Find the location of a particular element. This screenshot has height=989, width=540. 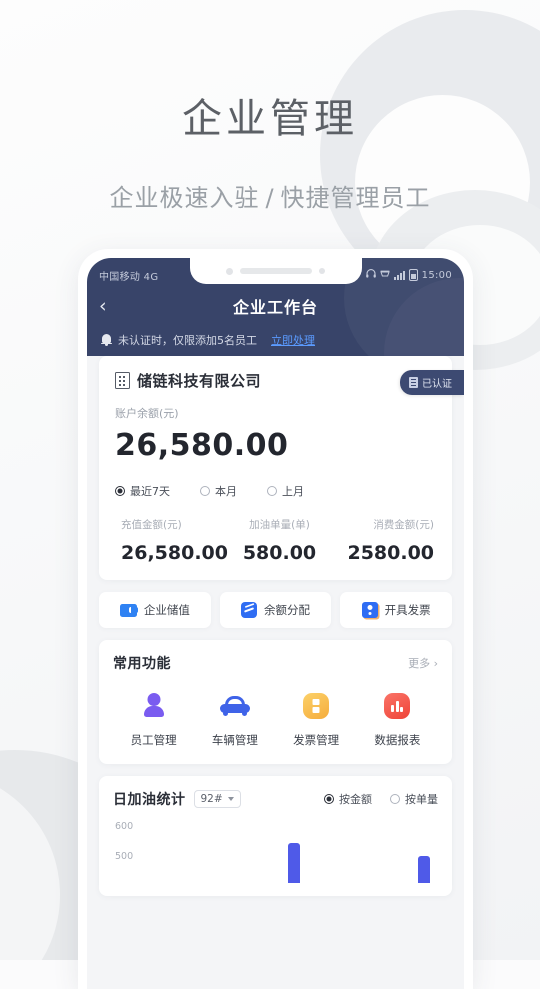

chart-title: 日加油统计 is located at coordinates (149, 800).